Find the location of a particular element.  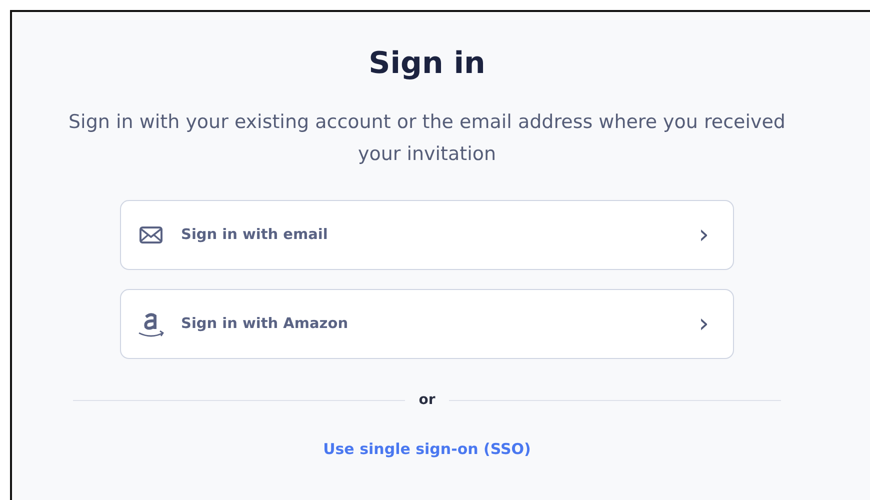

subtitle: Sign in with your existing account or the email address where you received your invitation is located at coordinates (427, 138).